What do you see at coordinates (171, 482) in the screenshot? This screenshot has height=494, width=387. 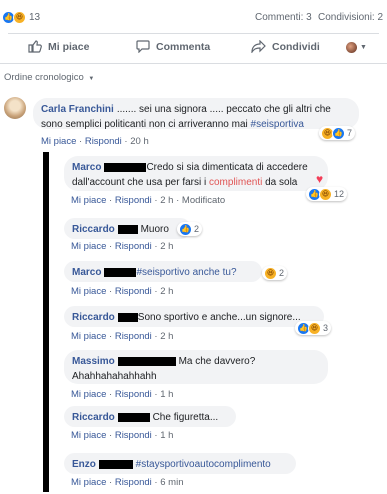 I see `timestamp: 6 min` at bounding box center [171, 482].